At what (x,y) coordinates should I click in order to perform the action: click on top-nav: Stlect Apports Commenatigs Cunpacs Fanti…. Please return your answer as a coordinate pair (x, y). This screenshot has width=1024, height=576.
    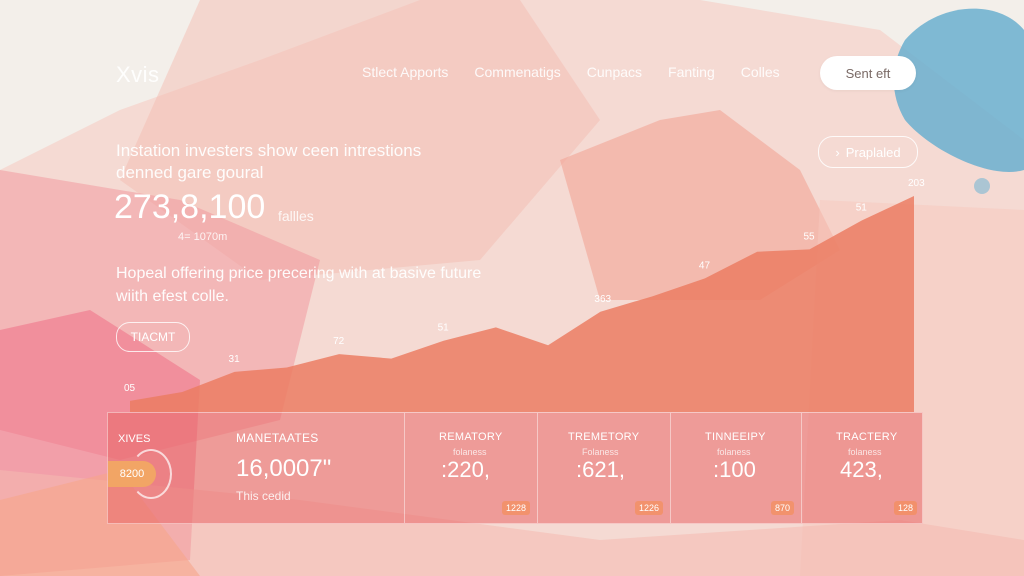
    Looking at the image, I should click on (584, 72).